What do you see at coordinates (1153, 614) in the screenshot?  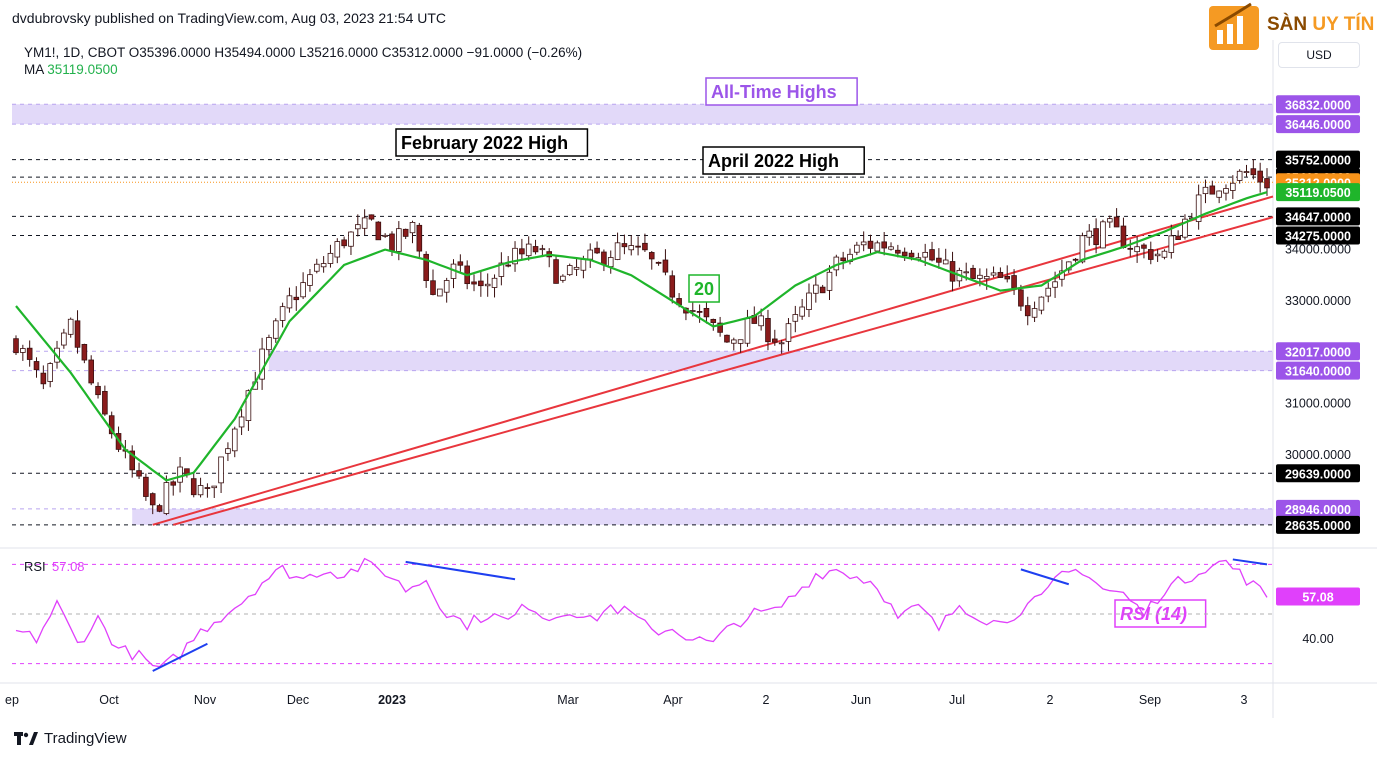 I see `rsi-period-label: RSI (14)` at bounding box center [1153, 614].